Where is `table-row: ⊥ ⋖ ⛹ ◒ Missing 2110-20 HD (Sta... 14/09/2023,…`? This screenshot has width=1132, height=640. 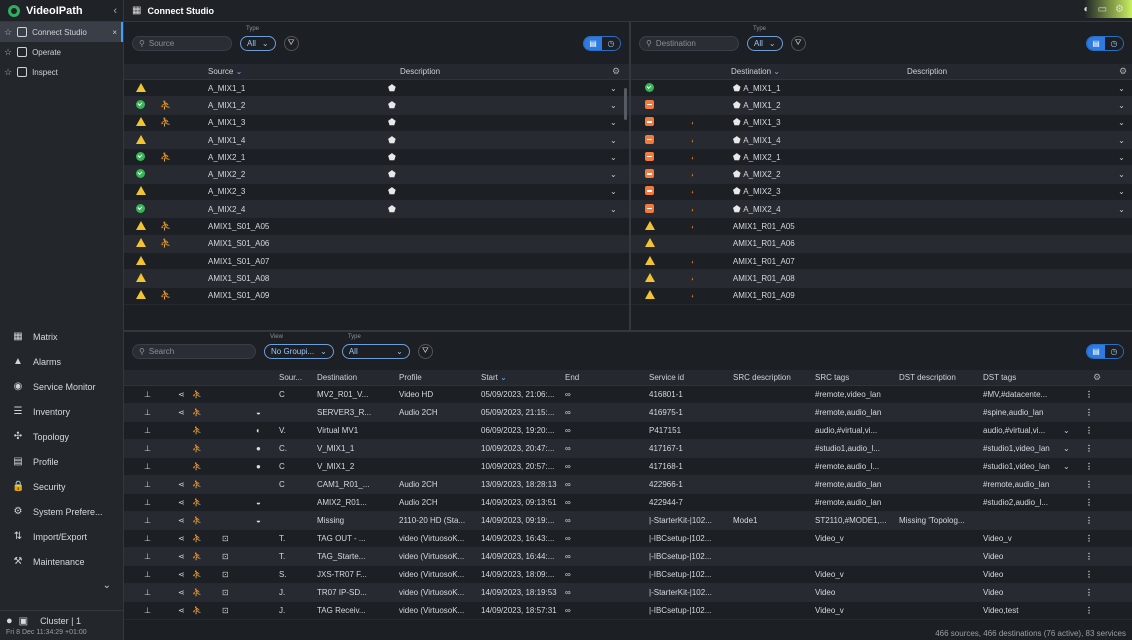
table-row: ⊥ ⋖ ⛹ ◒ Missing 2110-20 HD (Sta... 14/09/2023,… is located at coordinates (628, 521).